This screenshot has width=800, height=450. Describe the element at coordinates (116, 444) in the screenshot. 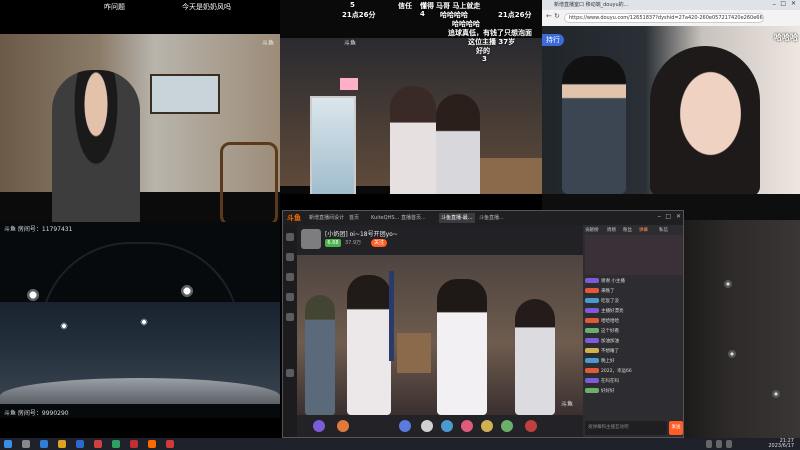

I see `wechat-icon` at that location.